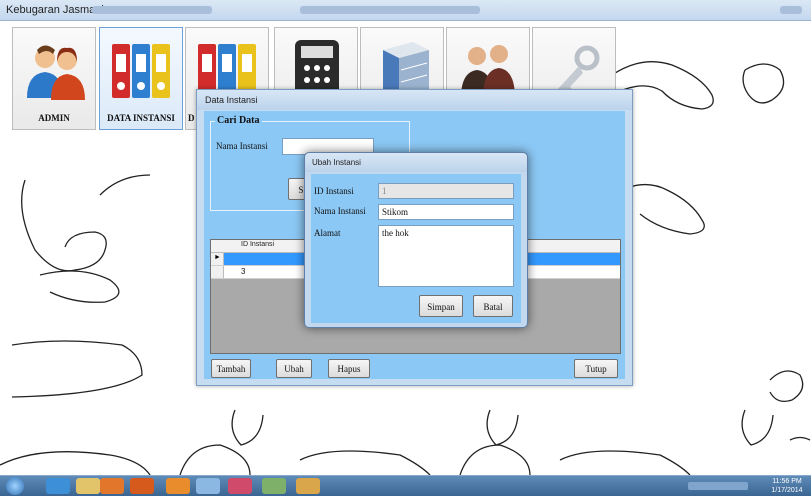  What do you see at coordinates (243, 271) in the screenshot?
I see `grid-cell: 3` at bounding box center [243, 271].